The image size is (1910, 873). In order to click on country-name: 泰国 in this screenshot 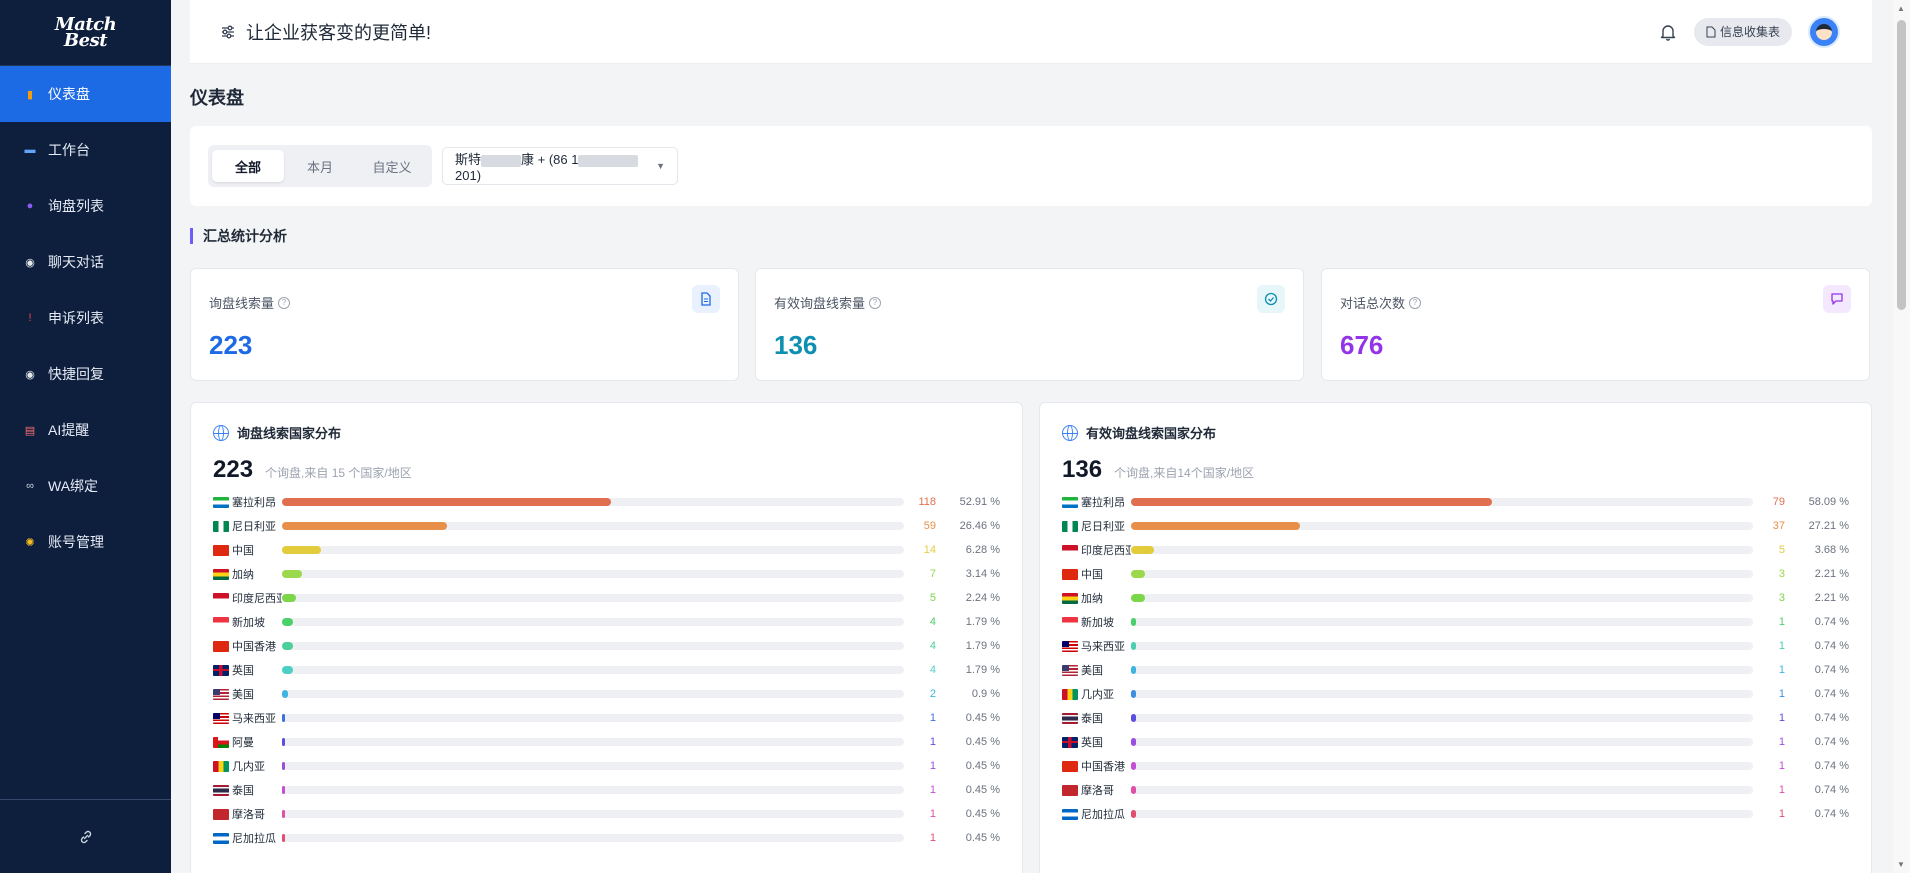, I will do `click(1092, 719)`.